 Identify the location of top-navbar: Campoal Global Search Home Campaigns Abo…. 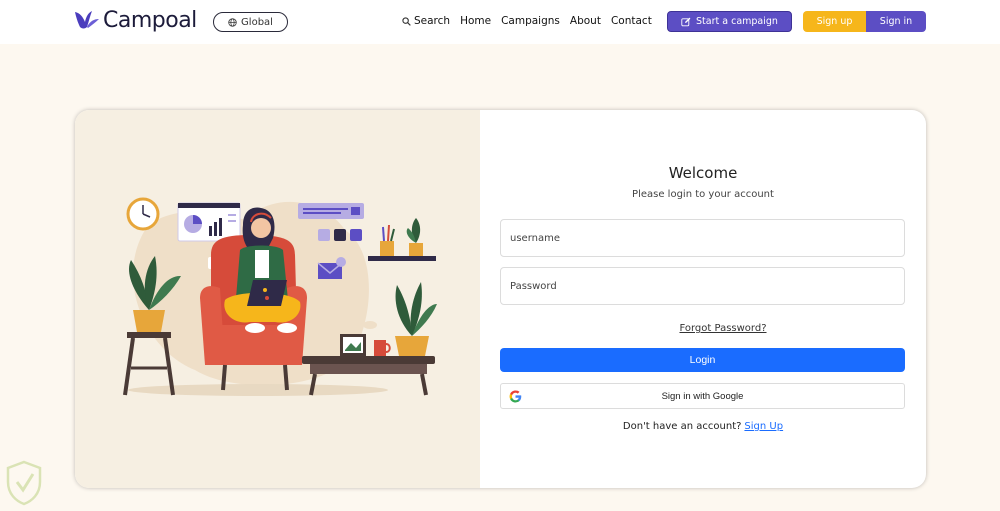
(500, 22).